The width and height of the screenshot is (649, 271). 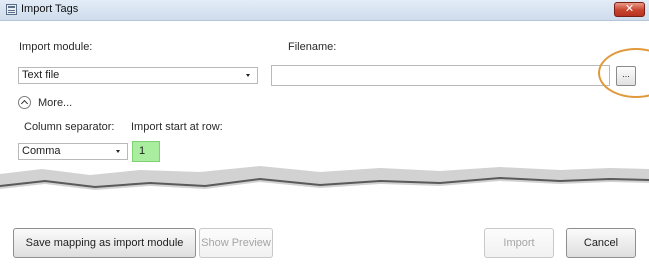 I want to click on import-button: Import, so click(x=519, y=243).